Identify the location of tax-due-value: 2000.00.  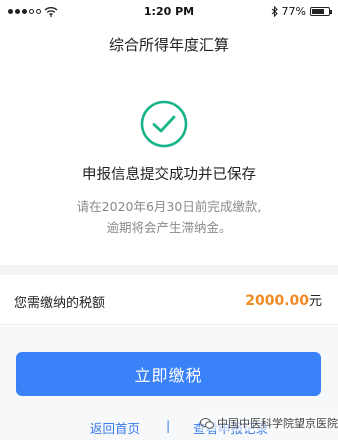
(277, 301).